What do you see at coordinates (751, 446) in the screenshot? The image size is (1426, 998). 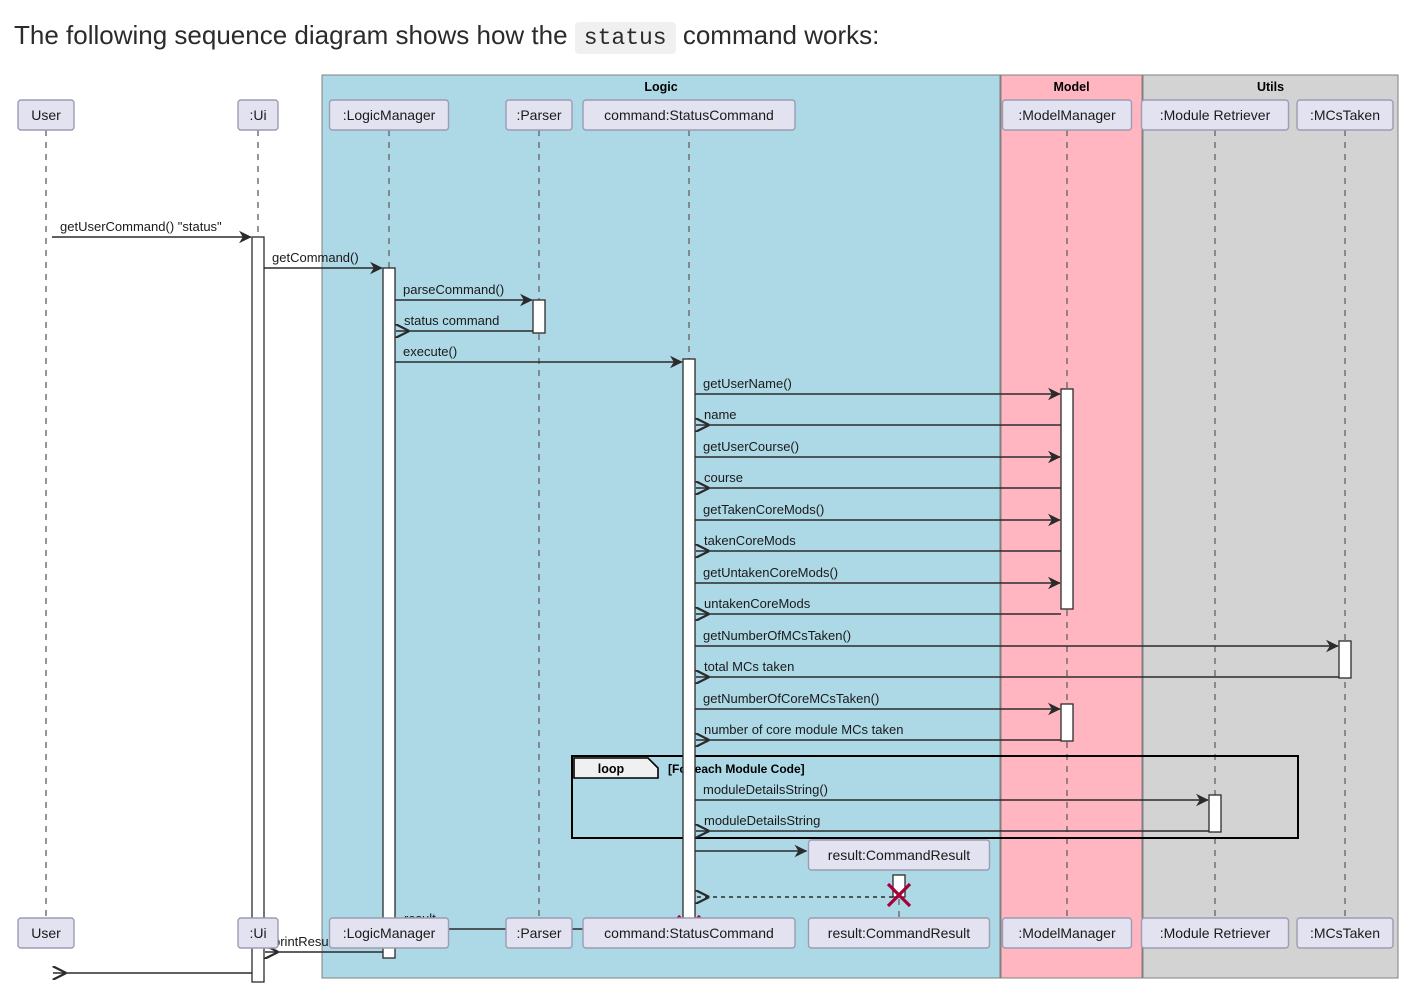 I see `message-label: getUserCourse()` at bounding box center [751, 446].